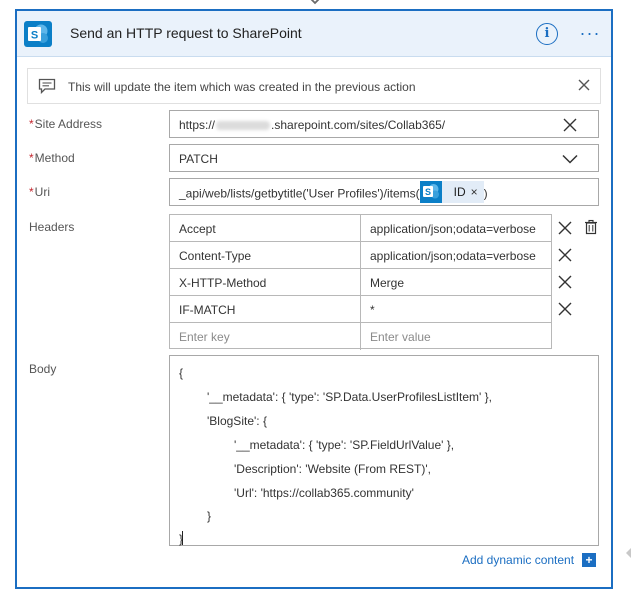 The image size is (632, 599). I want to click on code-line: 'BlogSite': {, so click(237, 421).